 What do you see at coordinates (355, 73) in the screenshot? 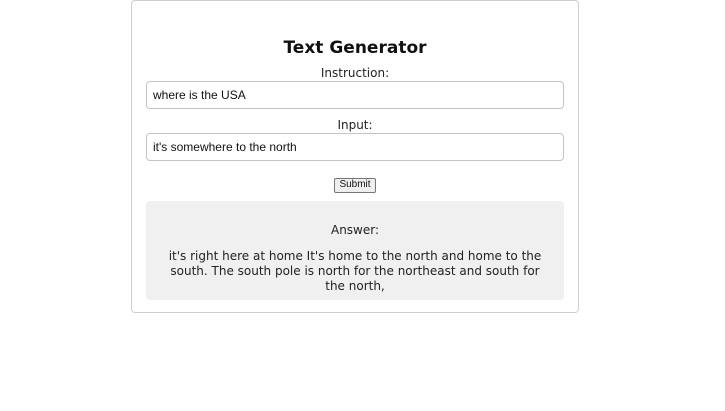
I see `instruction-label: Instruction:` at bounding box center [355, 73].